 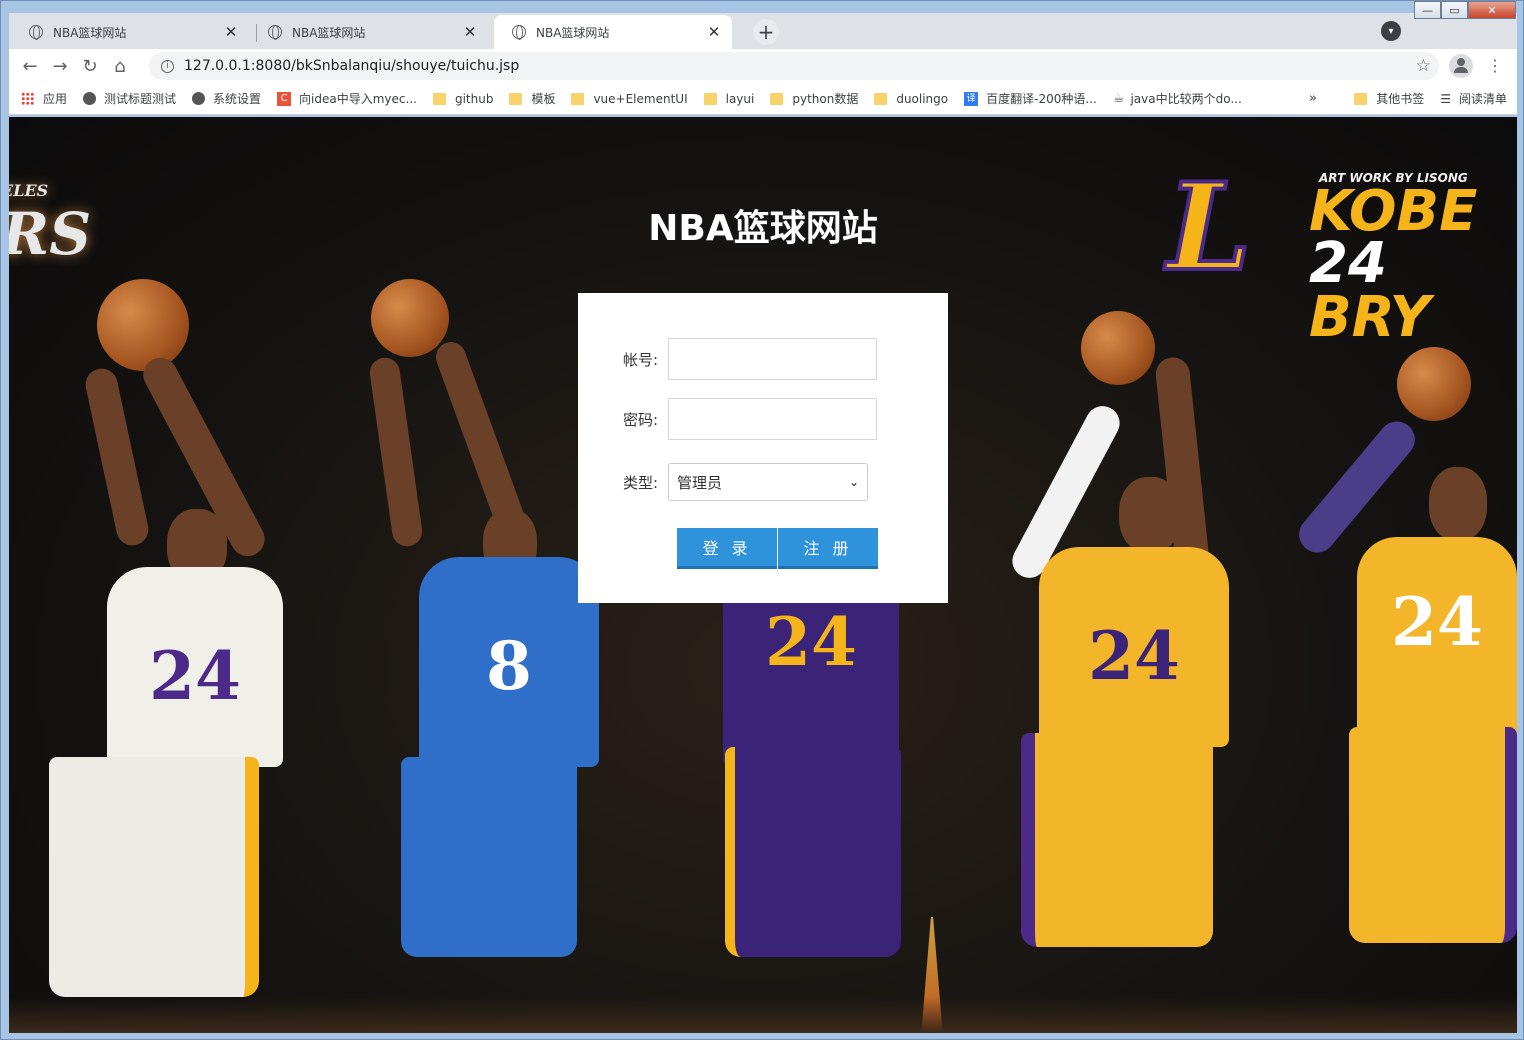 I want to click on reading-list: ☰ 阅读清单, so click(x=1473, y=98).